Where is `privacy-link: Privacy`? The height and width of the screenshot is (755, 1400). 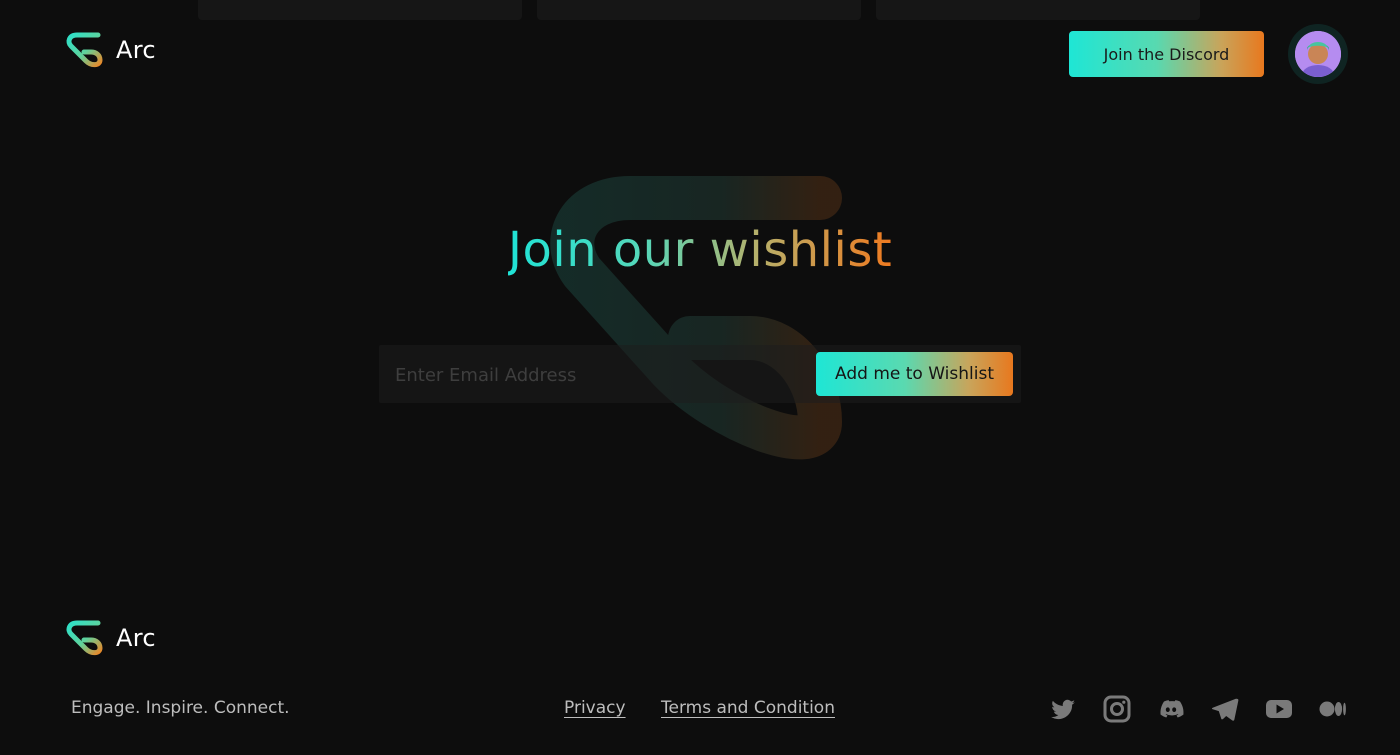 privacy-link: Privacy is located at coordinates (595, 708).